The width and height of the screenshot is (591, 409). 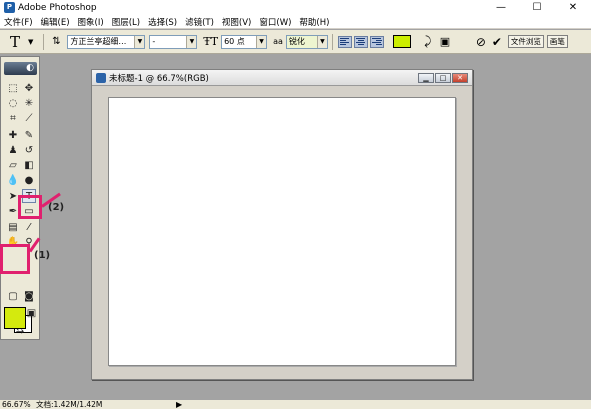 I want to click on marquee-tool-icon: ⬚, so click(x=13, y=89).